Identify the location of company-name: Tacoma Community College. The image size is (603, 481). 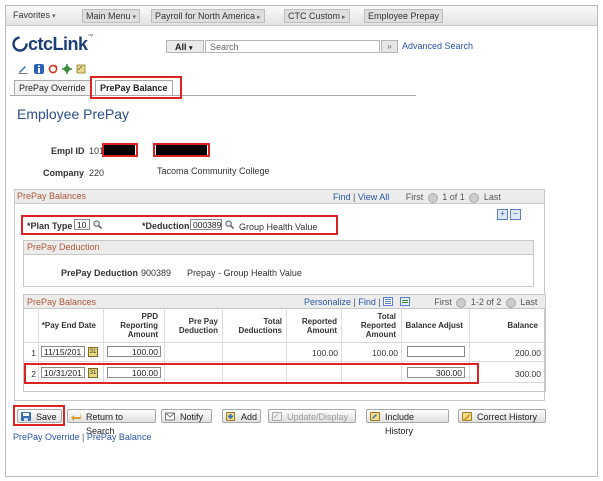
(213, 171).